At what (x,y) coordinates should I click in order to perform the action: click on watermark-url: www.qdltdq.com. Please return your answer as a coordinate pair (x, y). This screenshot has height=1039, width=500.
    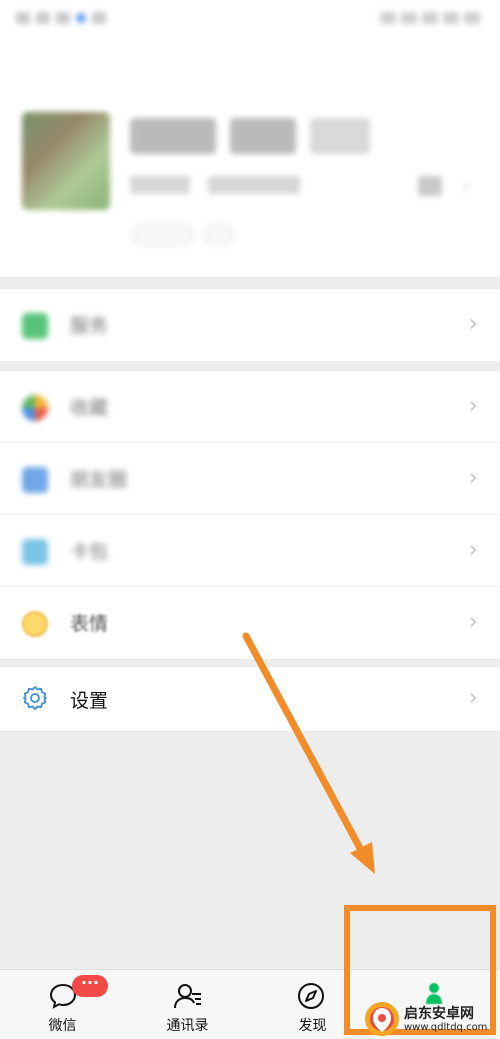
    Looking at the image, I should click on (446, 1027).